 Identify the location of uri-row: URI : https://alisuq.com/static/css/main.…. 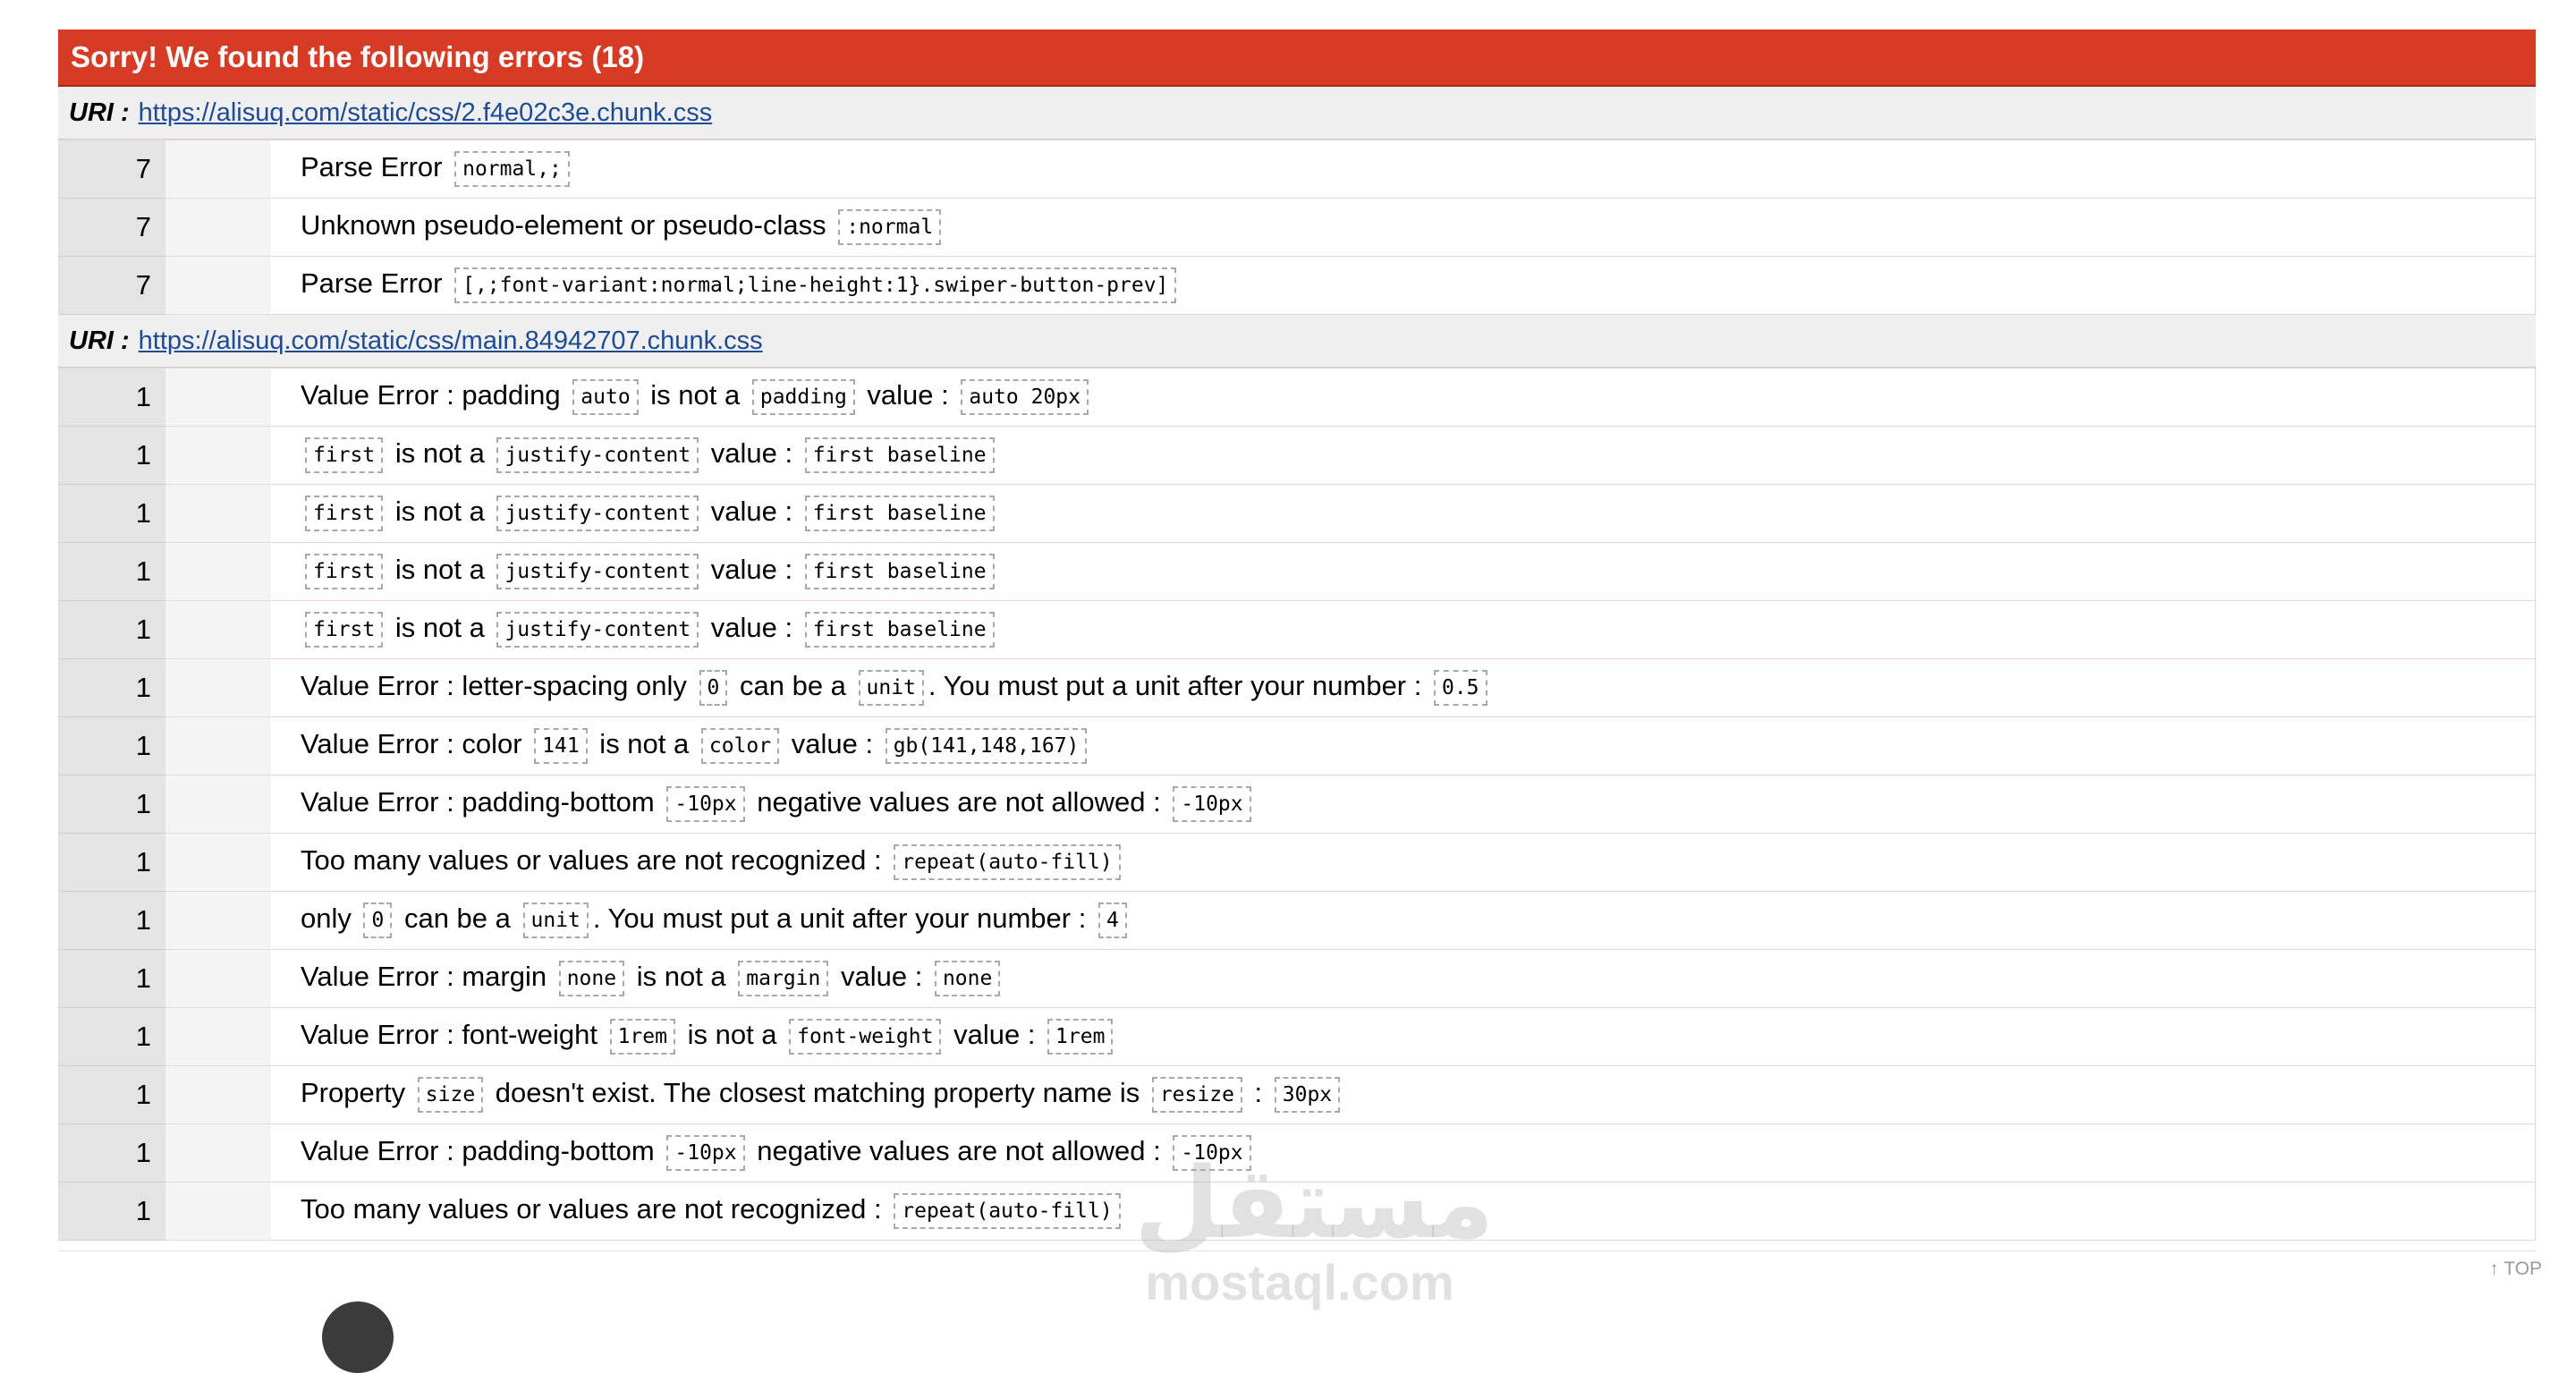
(1297, 341).